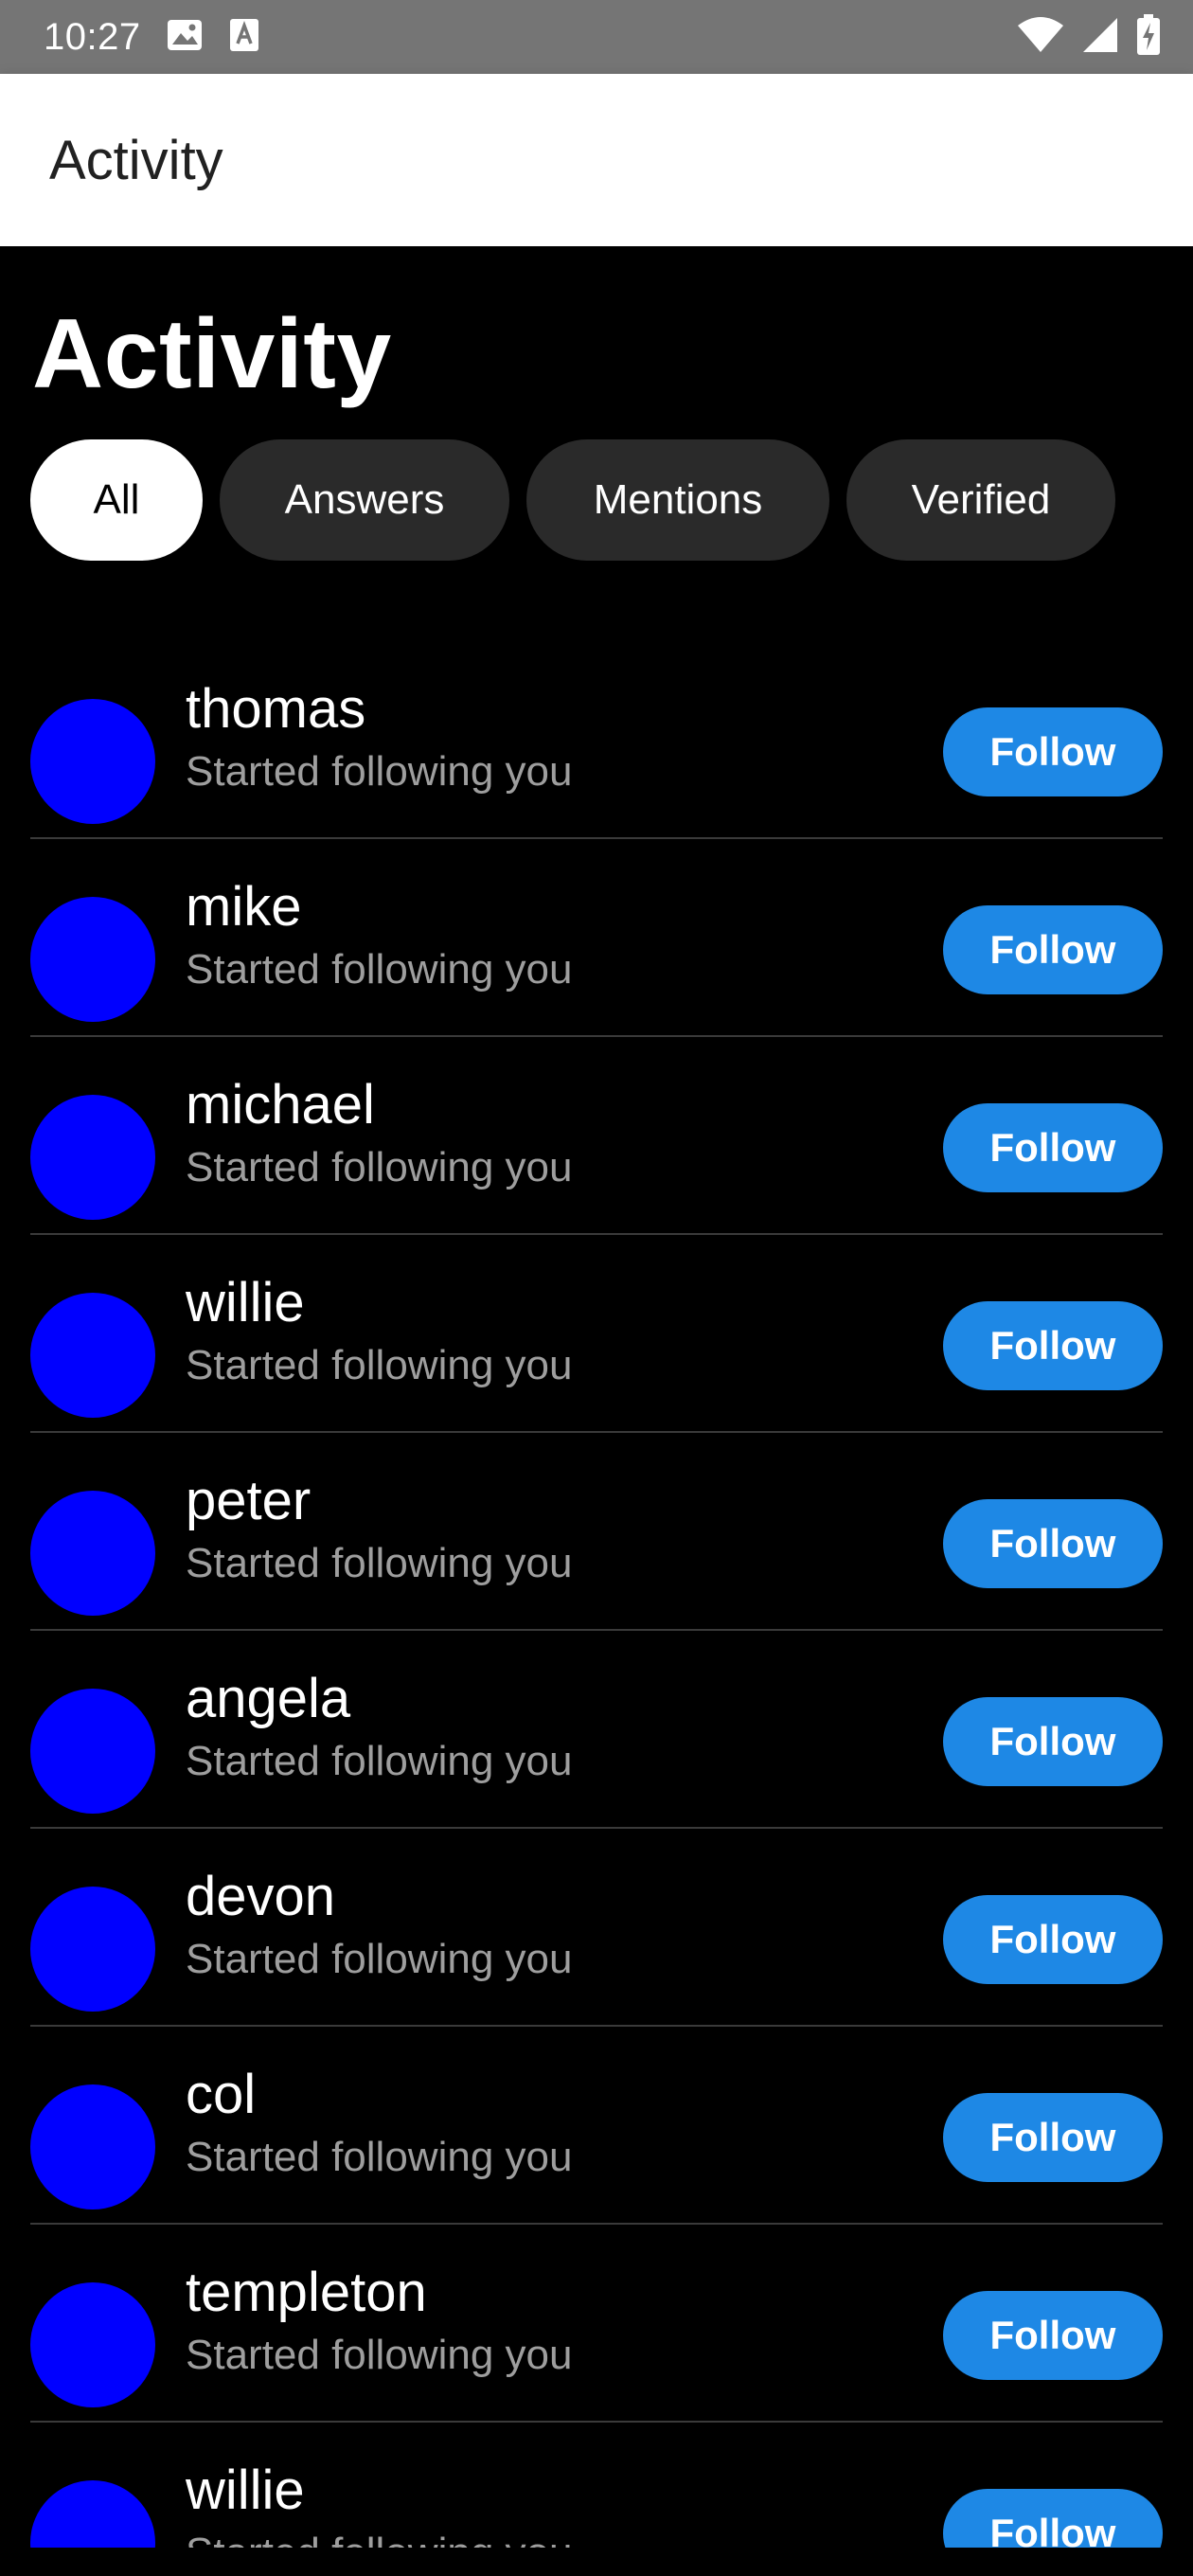  What do you see at coordinates (596, 37) in the screenshot?
I see `status-bar: 10:27` at bounding box center [596, 37].